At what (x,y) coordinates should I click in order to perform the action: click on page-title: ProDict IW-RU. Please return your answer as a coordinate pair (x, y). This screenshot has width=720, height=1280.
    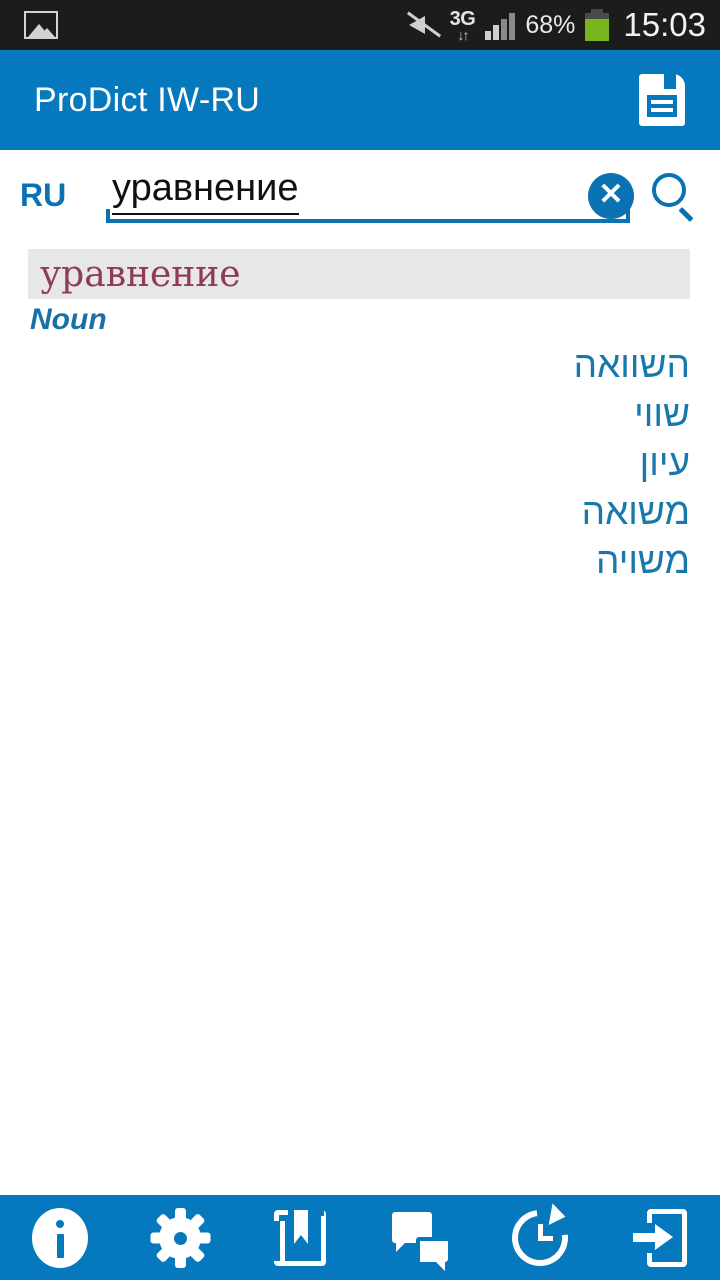
    Looking at the image, I should click on (147, 99).